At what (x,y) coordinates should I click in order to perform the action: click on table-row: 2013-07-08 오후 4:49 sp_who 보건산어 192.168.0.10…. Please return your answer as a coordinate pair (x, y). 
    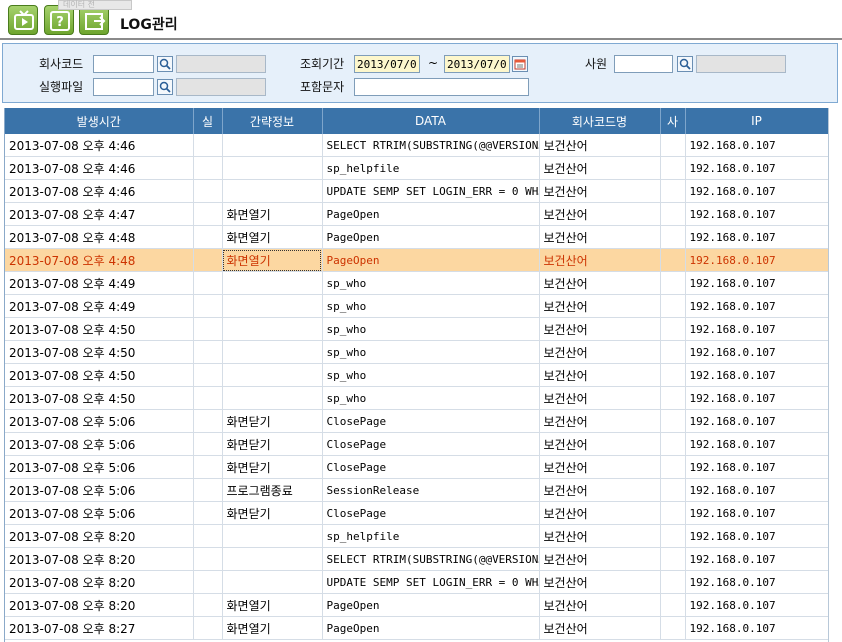
    Looking at the image, I should click on (416, 283).